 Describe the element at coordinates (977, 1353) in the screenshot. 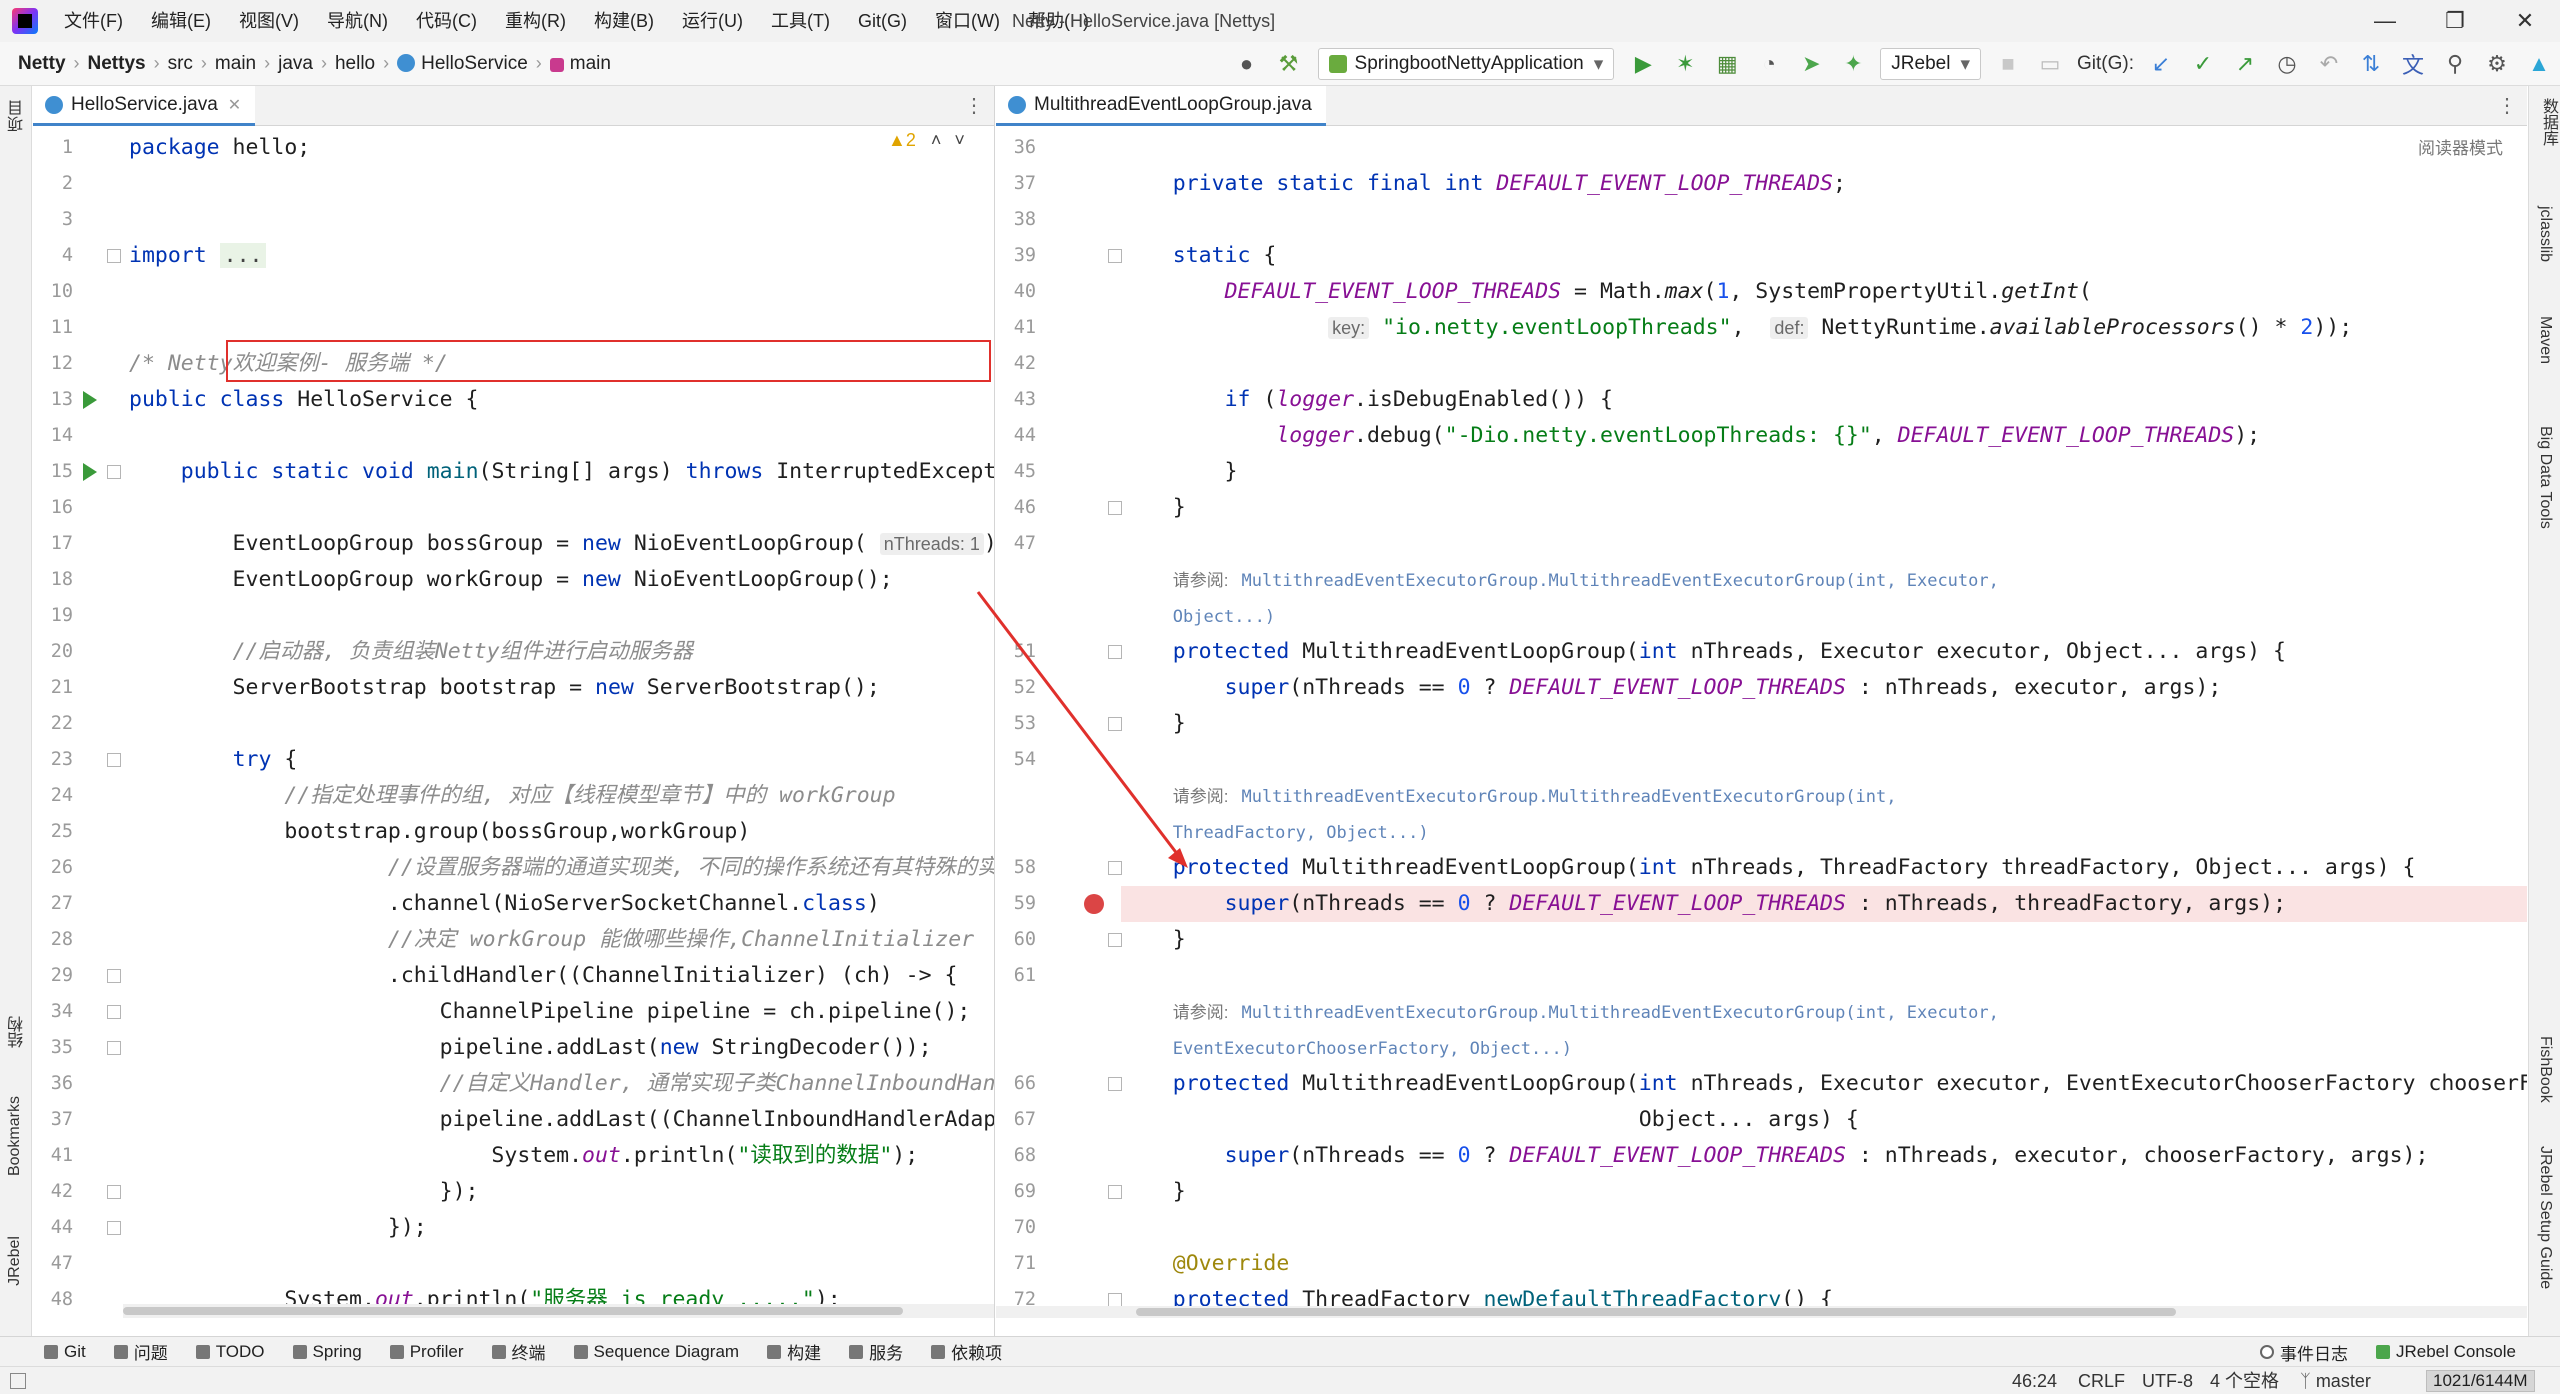

I see `bottom-tool-label: 依赖项` at that location.